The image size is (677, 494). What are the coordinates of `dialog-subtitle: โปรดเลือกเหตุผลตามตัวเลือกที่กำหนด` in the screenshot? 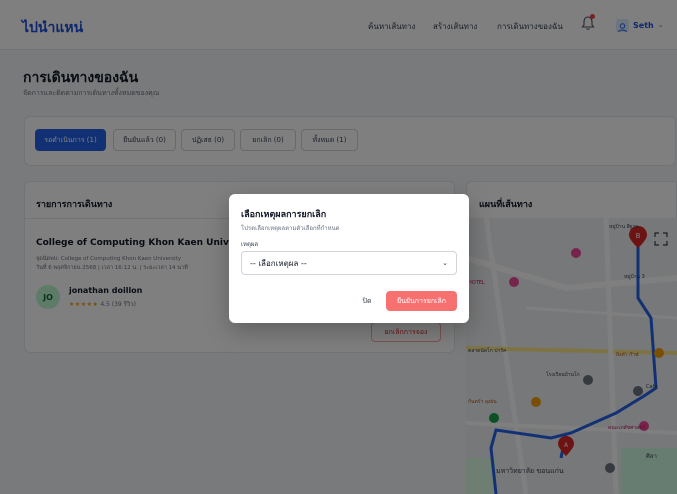 It's located at (290, 228).